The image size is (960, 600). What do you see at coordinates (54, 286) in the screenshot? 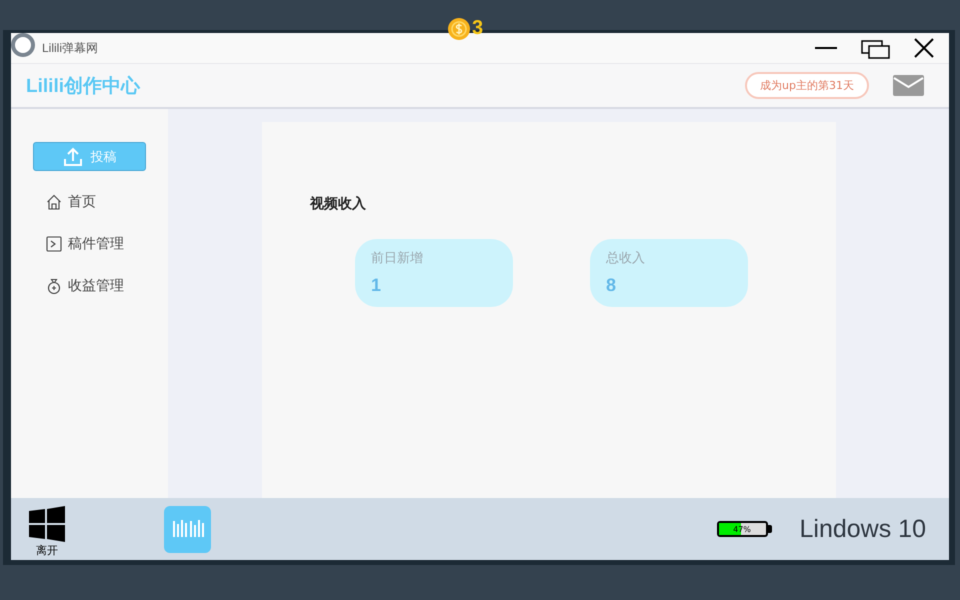
I see `money-bag-icon` at bounding box center [54, 286].